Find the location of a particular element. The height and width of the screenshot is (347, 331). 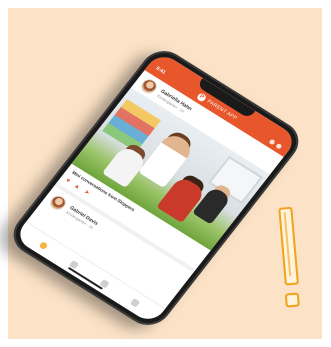

profile-tab-icon is located at coordinates (135, 302).